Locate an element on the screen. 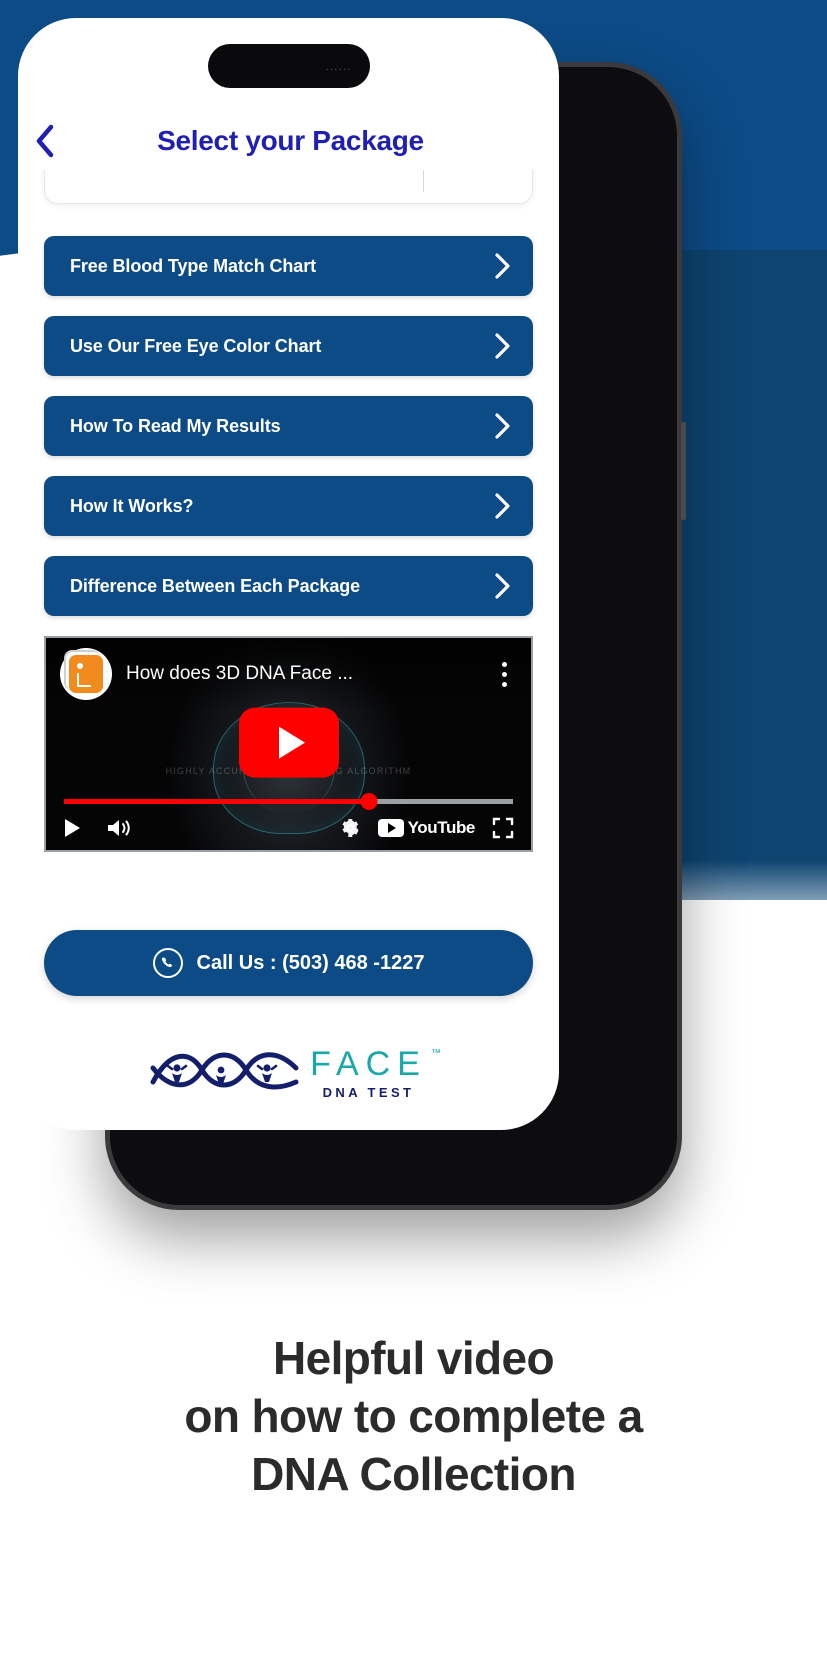 This screenshot has height=1654, width=827. menu-item-how-to-read-my-results: How To Read My Results is located at coordinates (288, 426).